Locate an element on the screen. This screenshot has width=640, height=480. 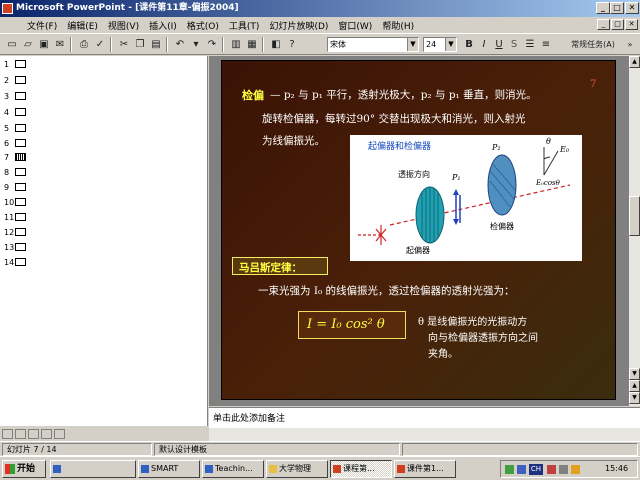
underline-button: U is located at coordinates (499, 44).